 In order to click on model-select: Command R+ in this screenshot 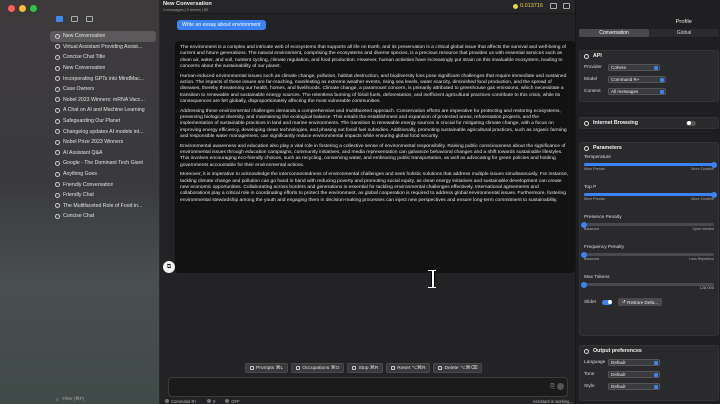, I will do `click(637, 79)`.